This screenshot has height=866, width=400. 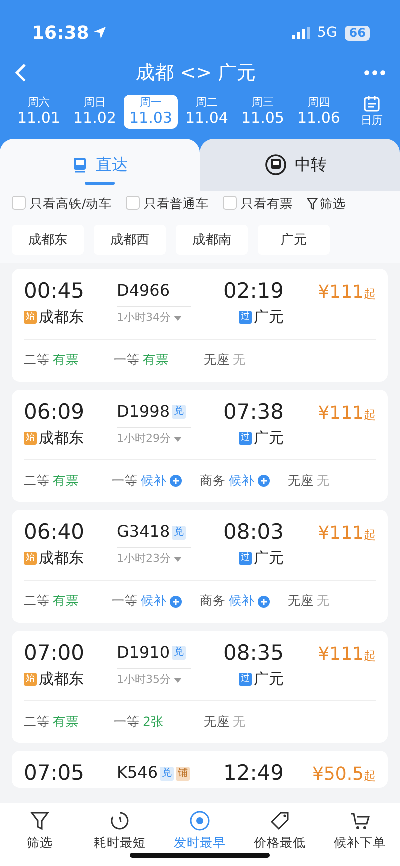 I want to click on arrival-time: 02:19, so click(x=253, y=291).